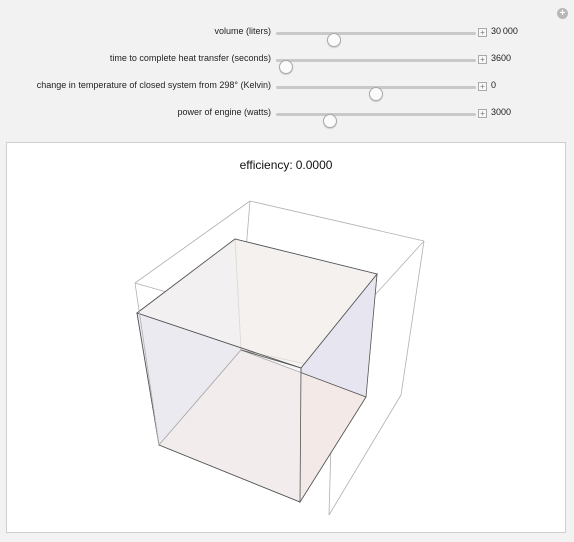 The image size is (574, 542). What do you see at coordinates (504, 31) in the screenshot?
I see `volume-value: 30 000` at bounding box center [504, 31].